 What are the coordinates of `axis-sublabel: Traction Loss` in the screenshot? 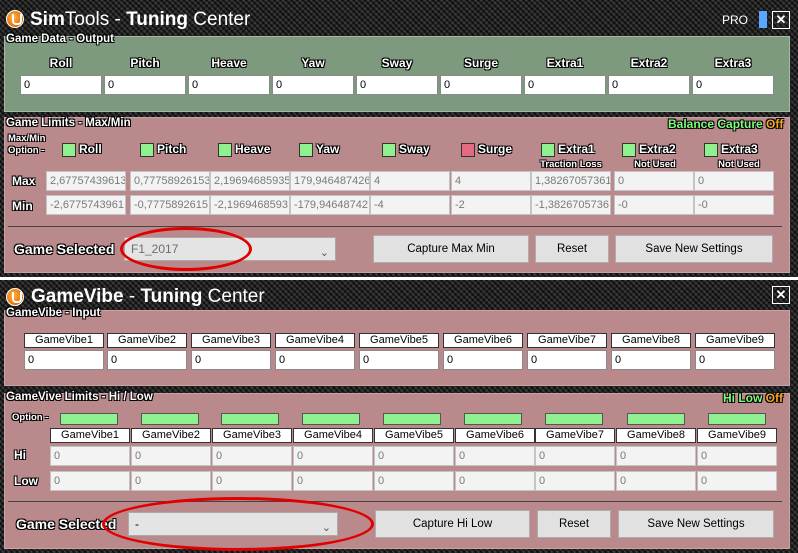 It's located at (571, 164).